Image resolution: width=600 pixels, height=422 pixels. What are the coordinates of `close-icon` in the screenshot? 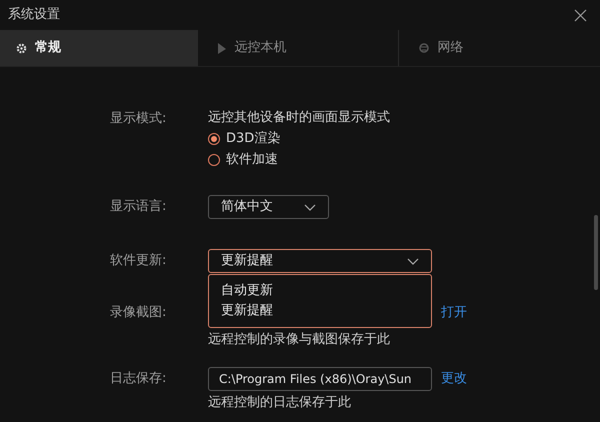 It's located at (580, 15).